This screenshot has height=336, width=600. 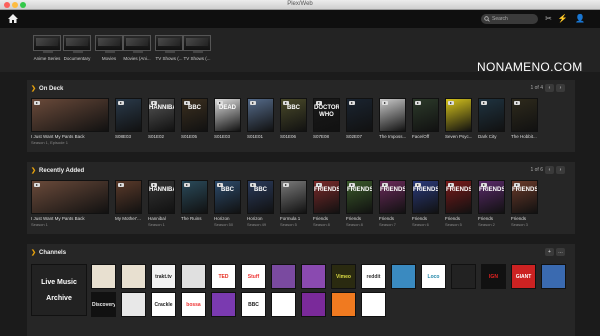 I want to click on card-title: Dark City, so click(x=491, y=136).